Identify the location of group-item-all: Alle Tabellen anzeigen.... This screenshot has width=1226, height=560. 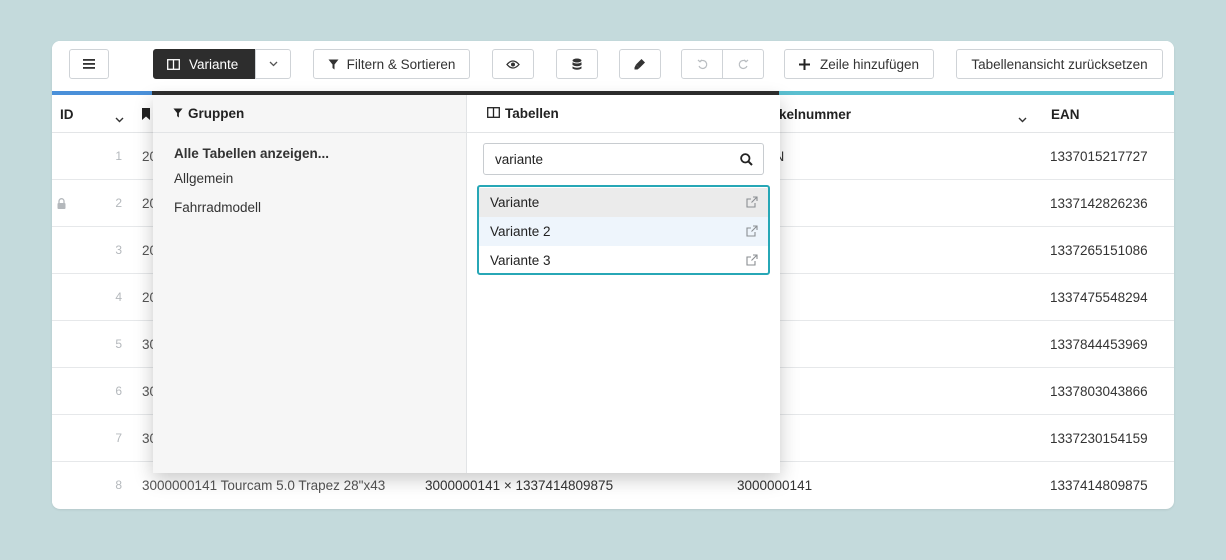
(320, 153).